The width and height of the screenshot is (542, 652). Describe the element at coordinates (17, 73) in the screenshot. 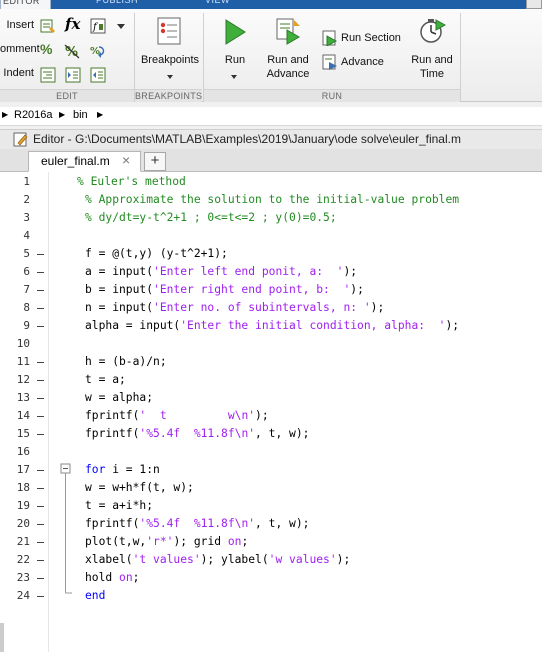

I see `indent-label: Indent` at that location.